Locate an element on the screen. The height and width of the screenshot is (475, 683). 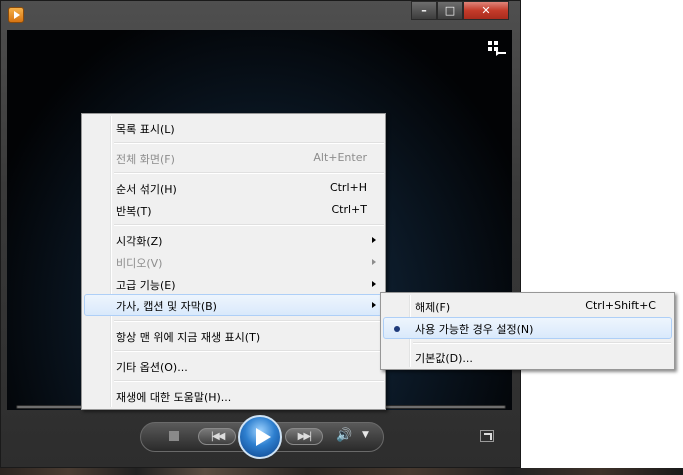
menu-item-enhancements: 고급 기능(E) is located at coordinates (233, 284).